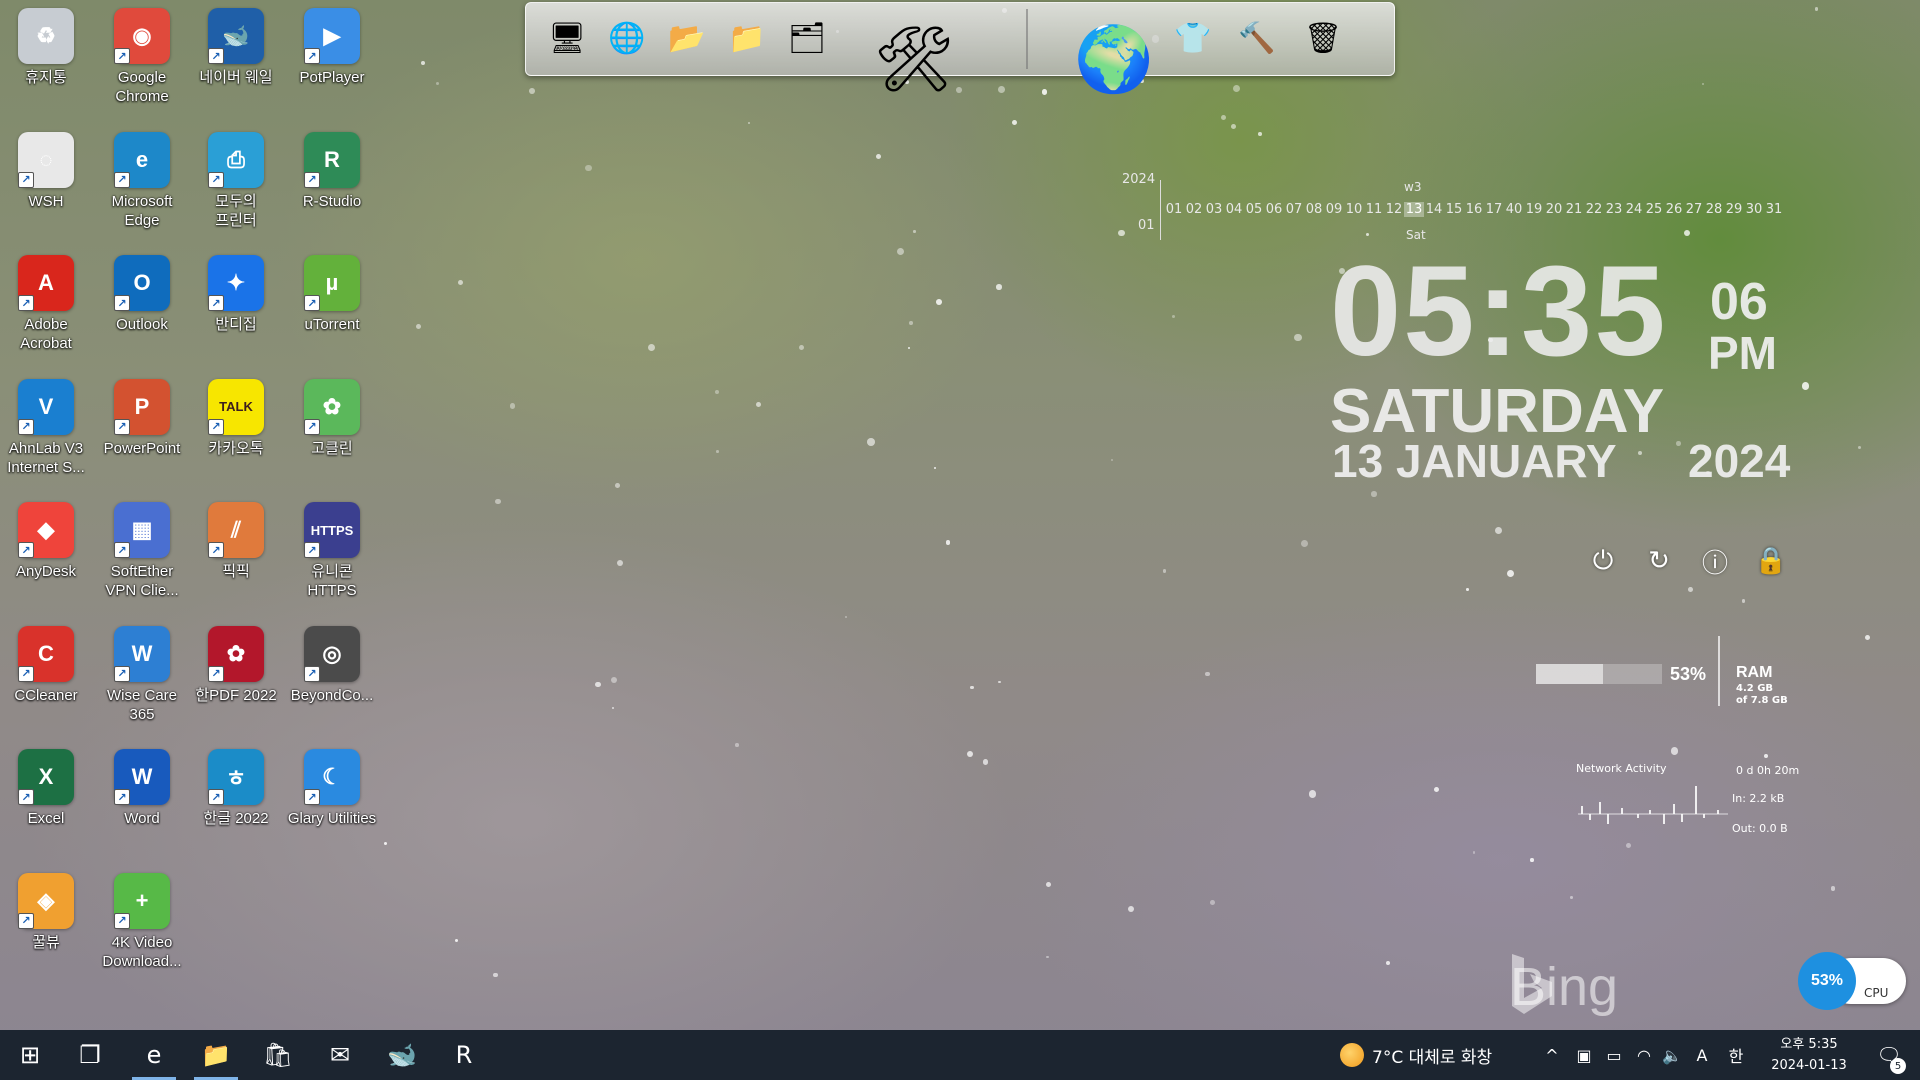 This screenshot has width=1920, height=1080. I want to click on desktop-icon-wsh: ◌ ↗ WSH, so click(46, 187).